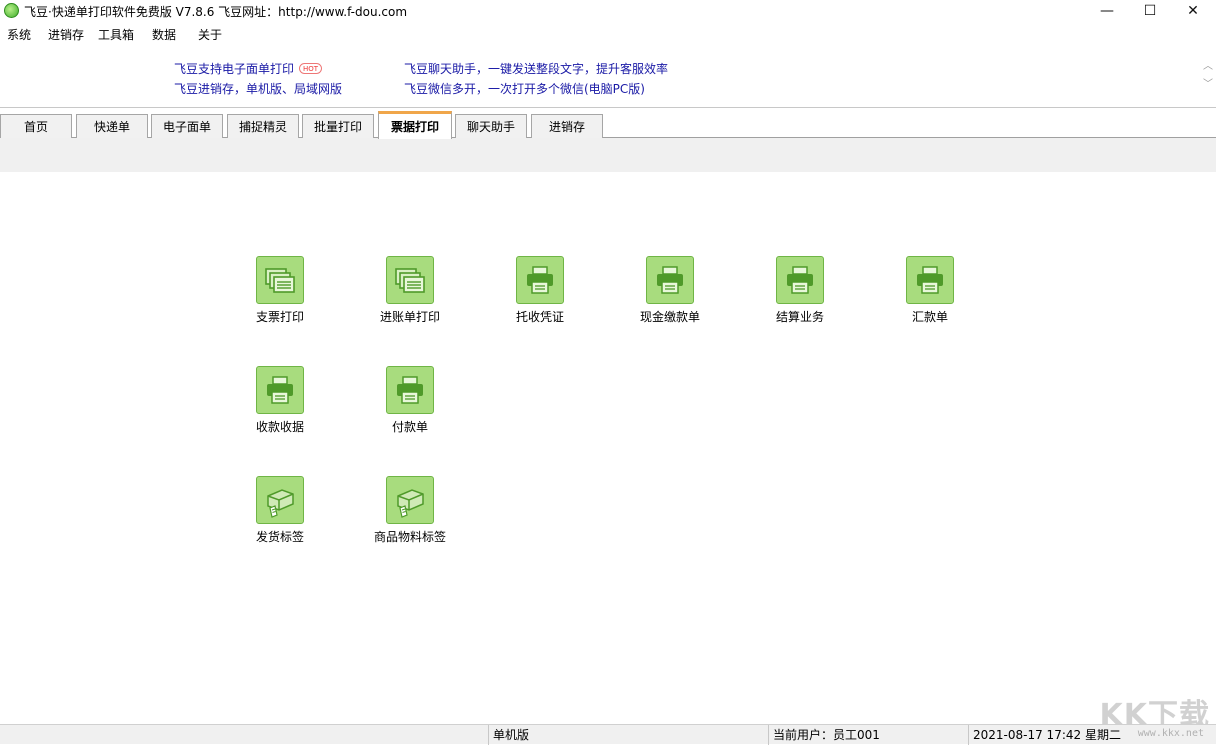  Describe the element at coordinates (409, 537) in the screenshot. I see `item-label: 商品物料标签` at that location.